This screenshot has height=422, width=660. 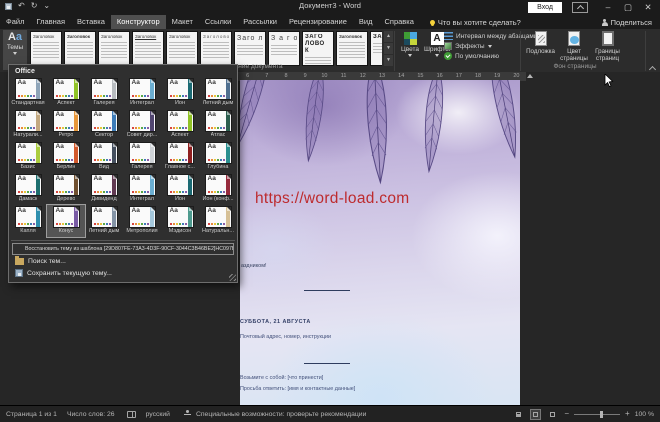 I want to click on theme-item-Вид: Aa Вид, so click(x=104, y=157).